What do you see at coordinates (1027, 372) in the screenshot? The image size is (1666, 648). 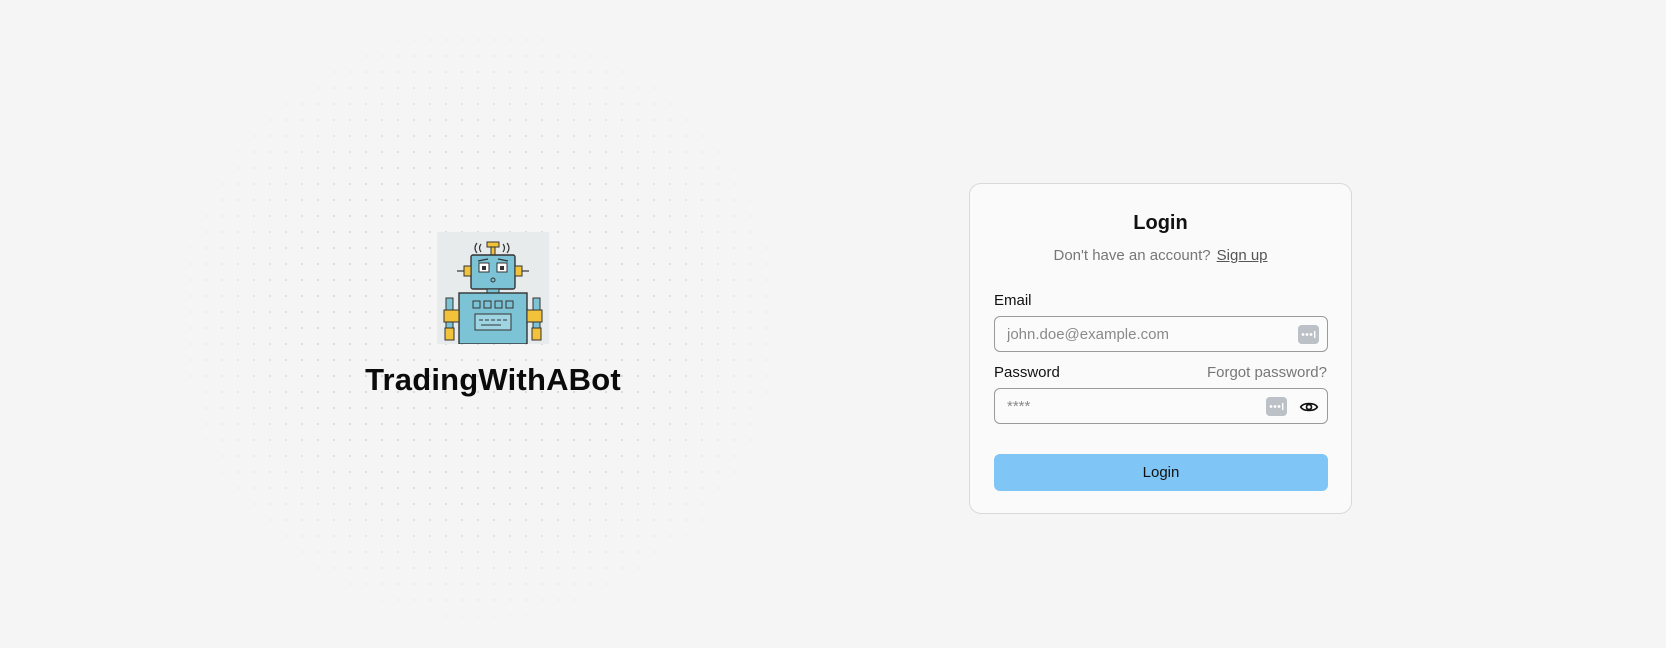 I see `password-label: Password` at bounding box center [1027, 372].